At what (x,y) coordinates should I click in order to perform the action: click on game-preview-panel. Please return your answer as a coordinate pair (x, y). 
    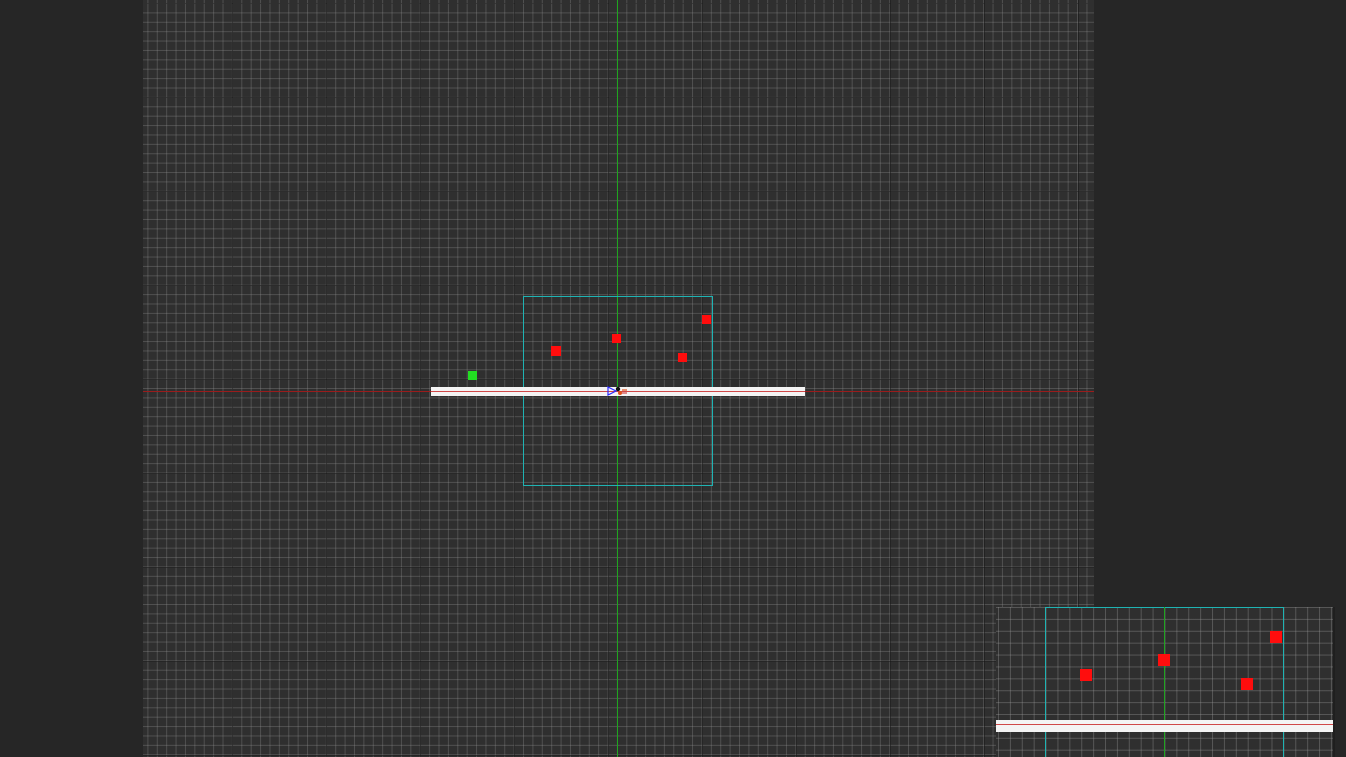
    Looking at the image, I should click on (1164, 682).